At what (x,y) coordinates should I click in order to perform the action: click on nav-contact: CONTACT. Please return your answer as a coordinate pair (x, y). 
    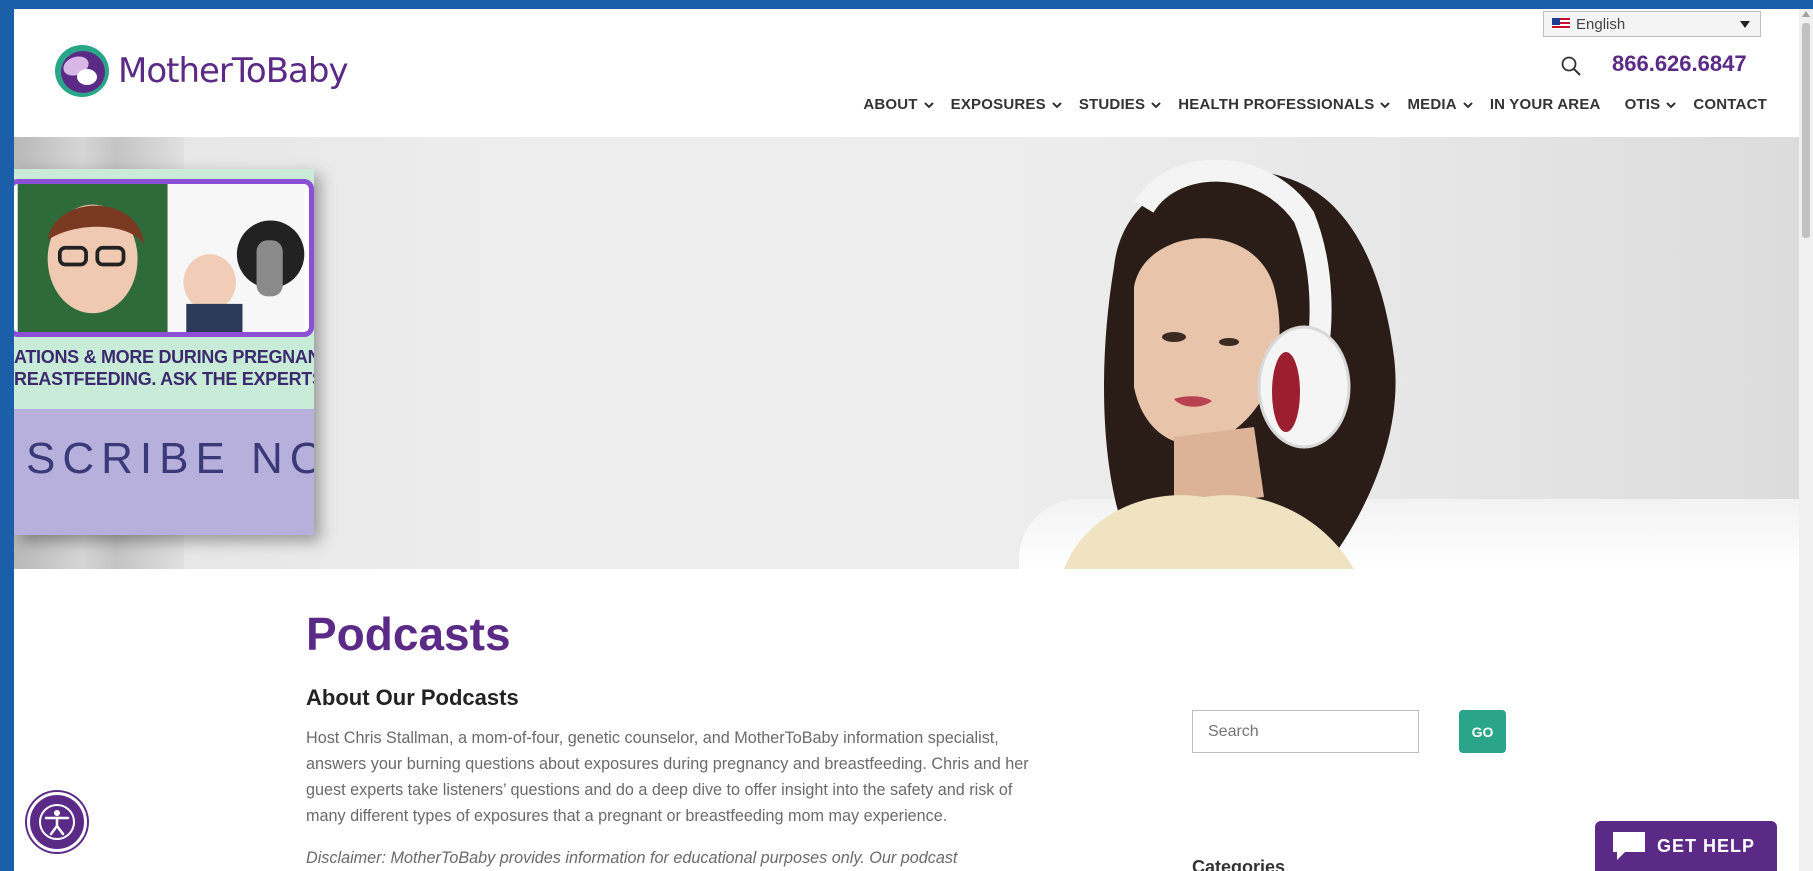
    Looking at the image, I should click on (1730, 104).